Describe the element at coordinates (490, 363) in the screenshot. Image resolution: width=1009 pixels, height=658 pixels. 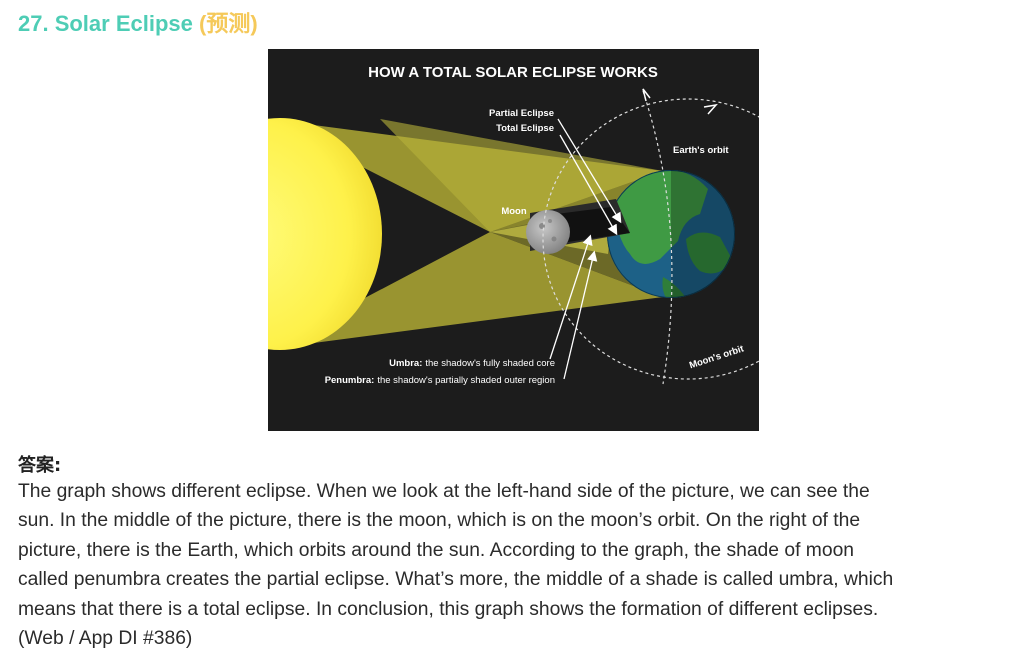
I see `umbra-desc: the shadow's fully shaded core` at that location.